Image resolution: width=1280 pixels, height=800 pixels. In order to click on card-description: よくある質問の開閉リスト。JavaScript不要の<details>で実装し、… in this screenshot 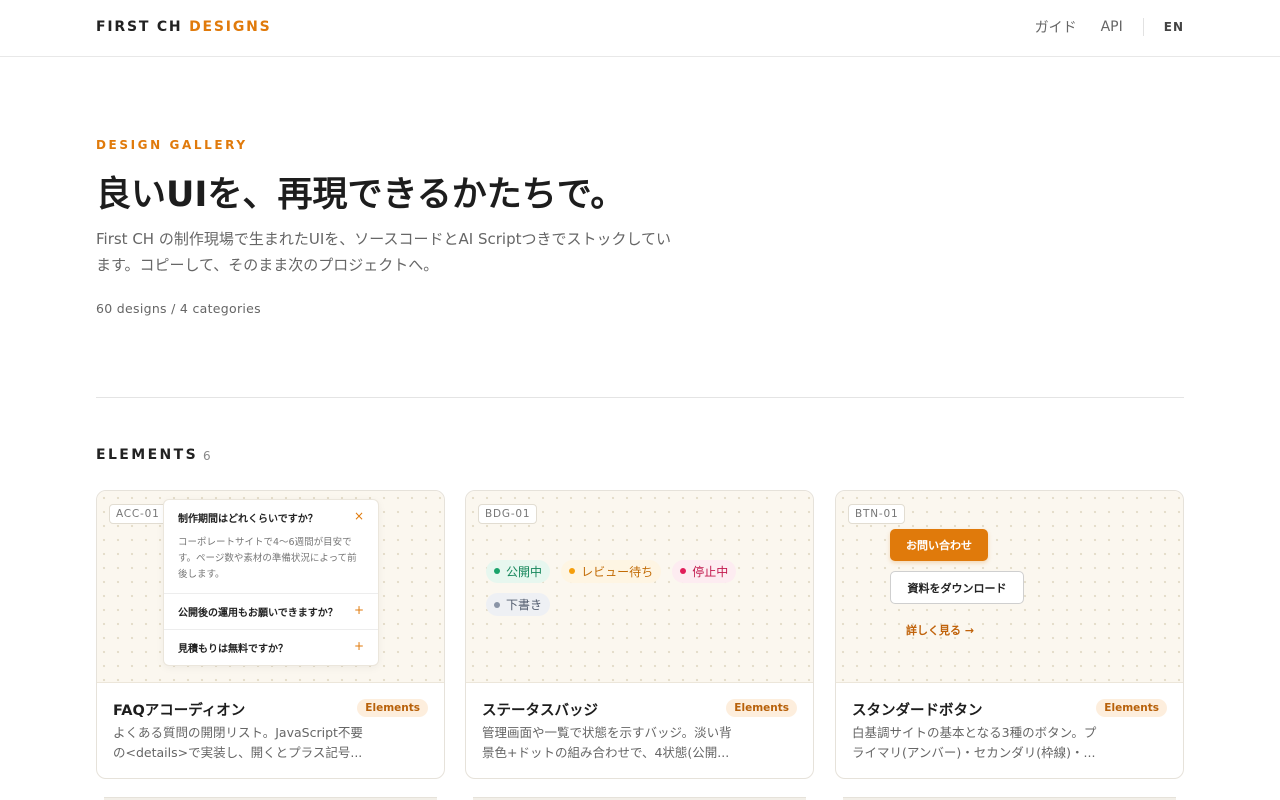, I will do `click(238, 742)`.